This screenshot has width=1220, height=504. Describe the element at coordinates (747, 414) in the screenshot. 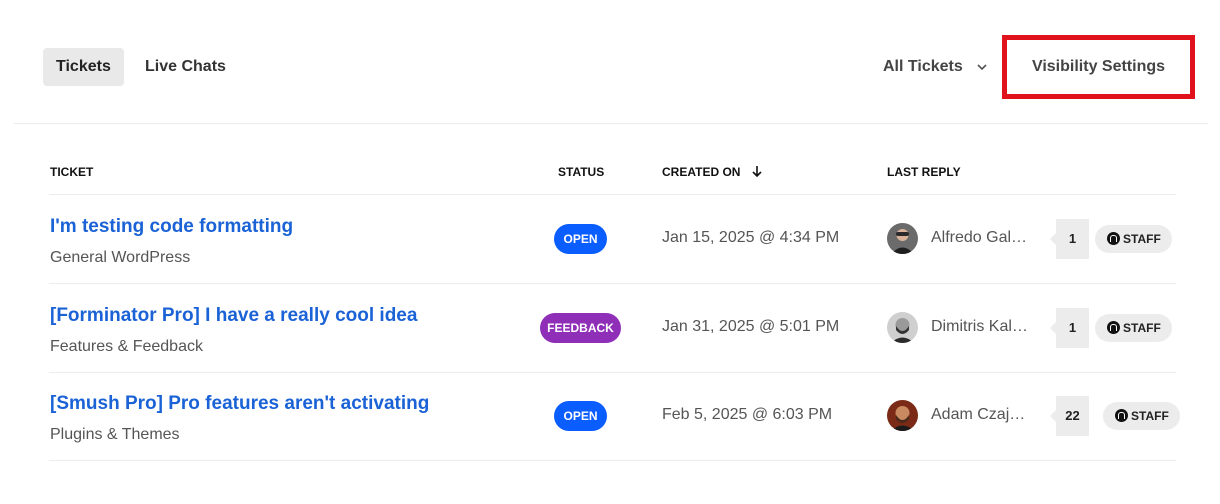

I see `created-date: Feb 5, 2025 @ 6:03 PM` at that location.